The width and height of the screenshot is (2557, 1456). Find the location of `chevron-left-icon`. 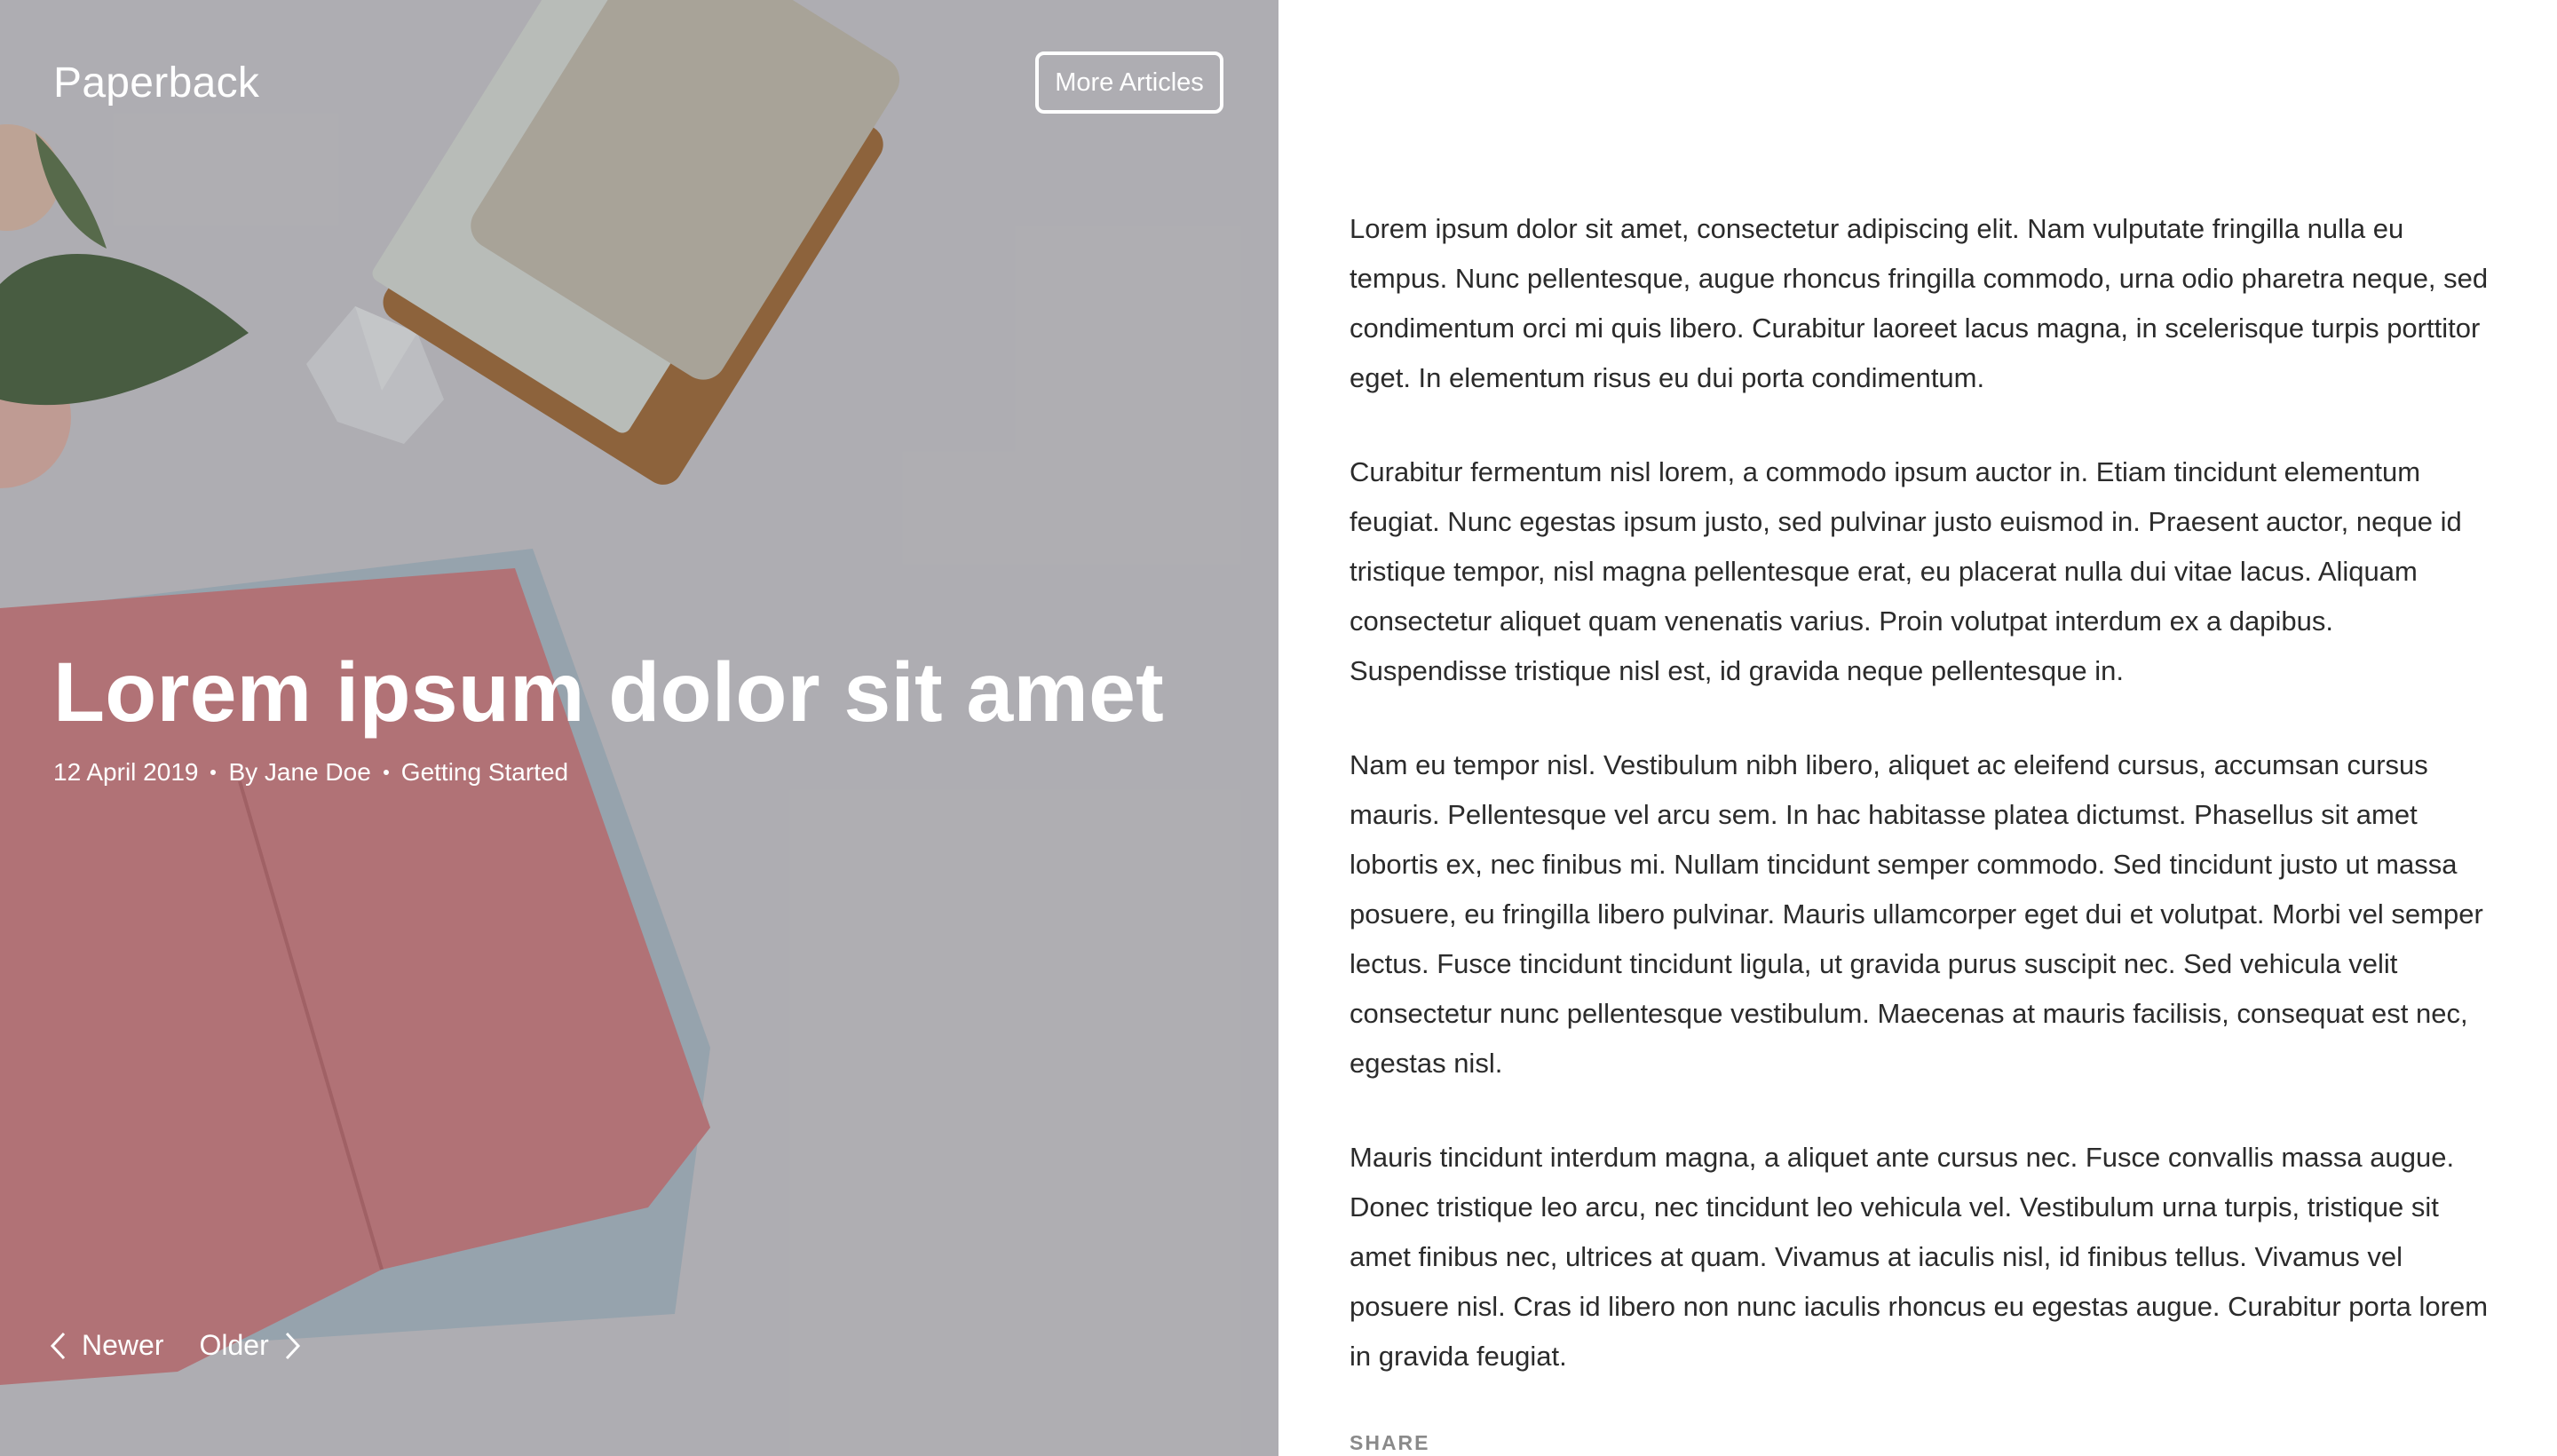

chevron-left-icon is located at coordinates (58, 1345).